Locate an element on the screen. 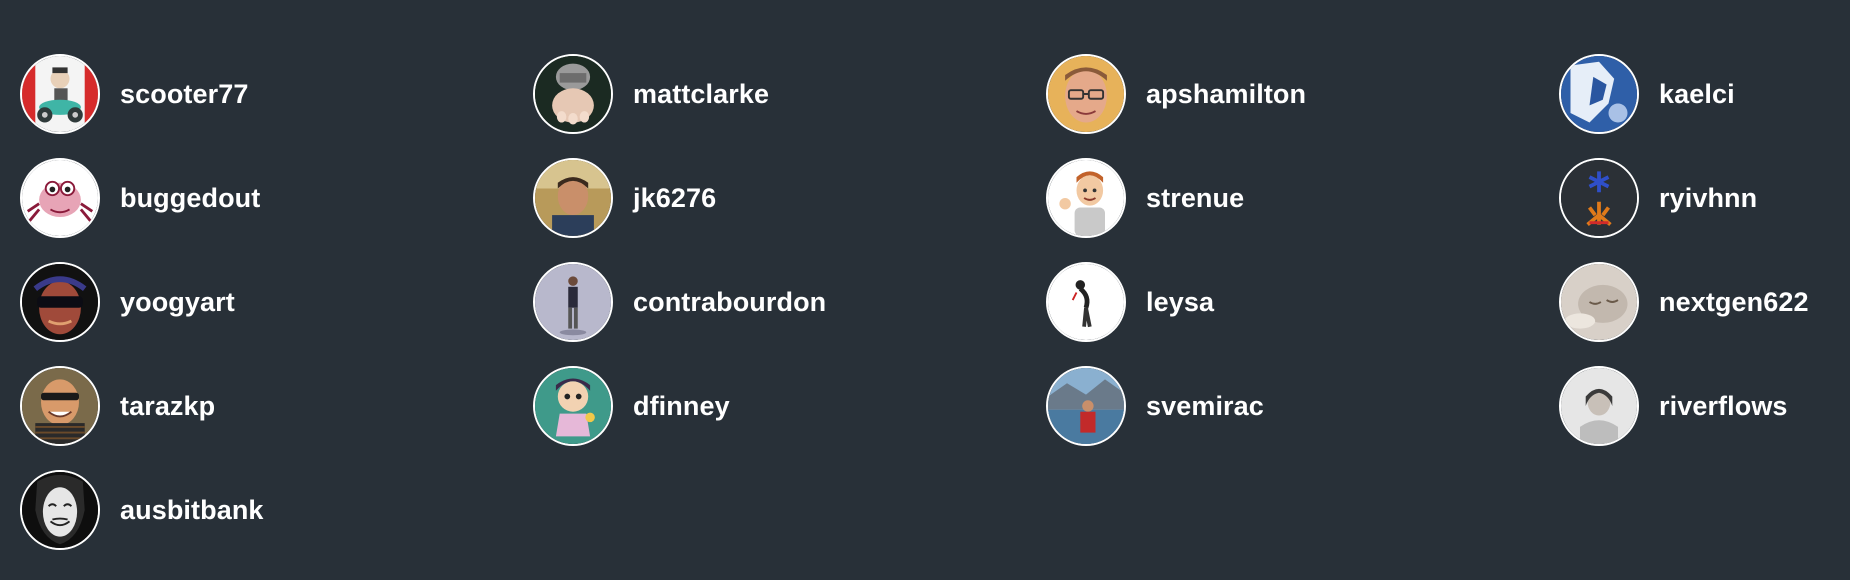 This screenshot has width=1850, height=580. kanji-characters-avatar is located at coordinates (1599, 198).